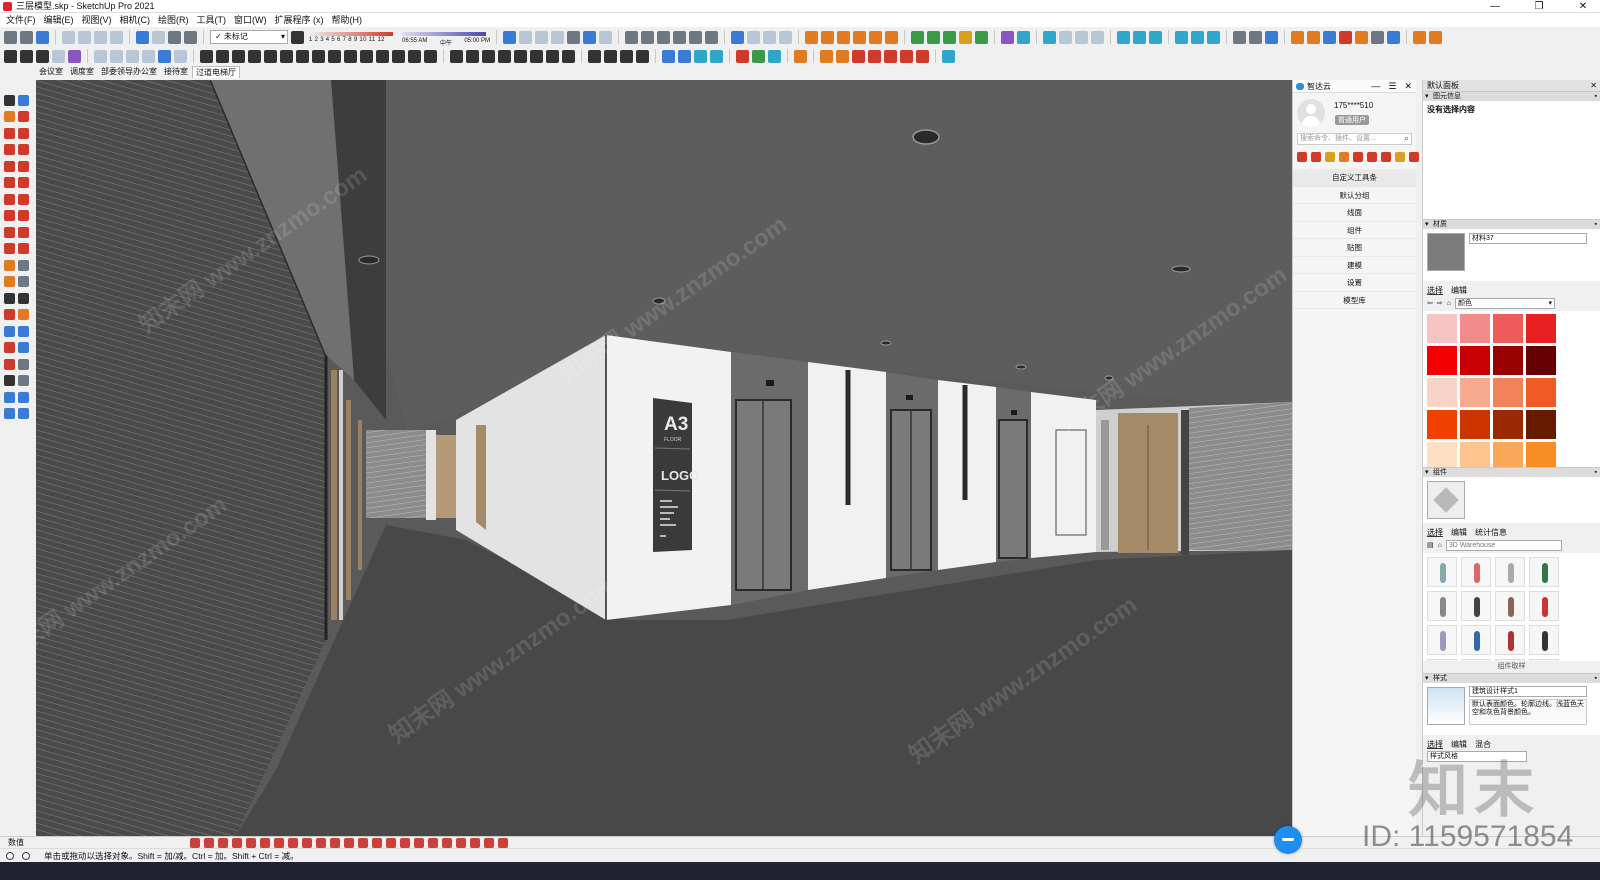  Describe the element at coordinates (251, 843) in the screenshot. I see `status-tool-5-icon` at that location.